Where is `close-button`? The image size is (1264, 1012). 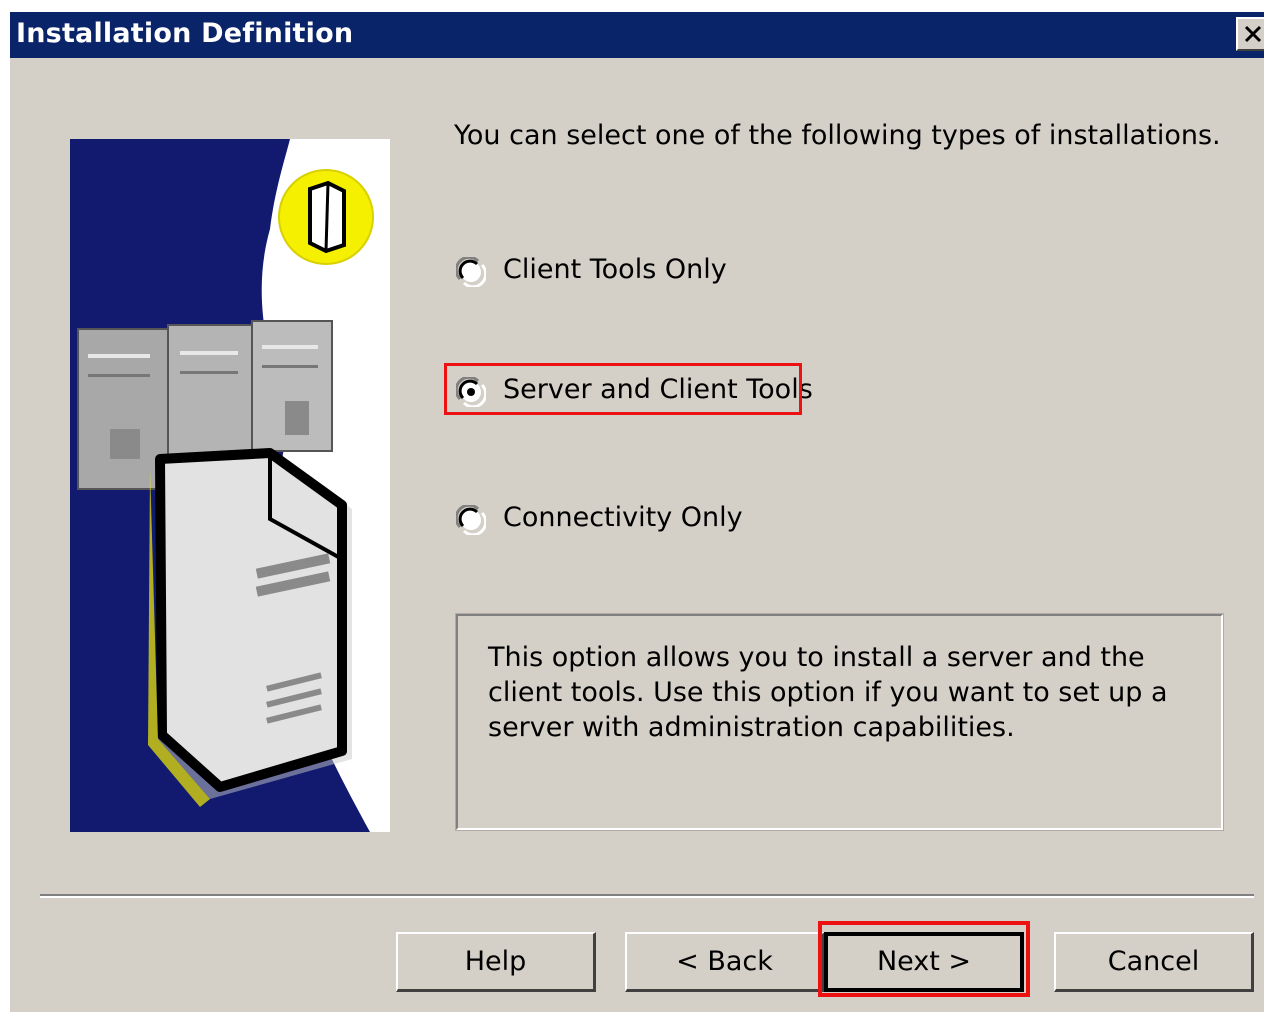 close-button is located at coordinates (1250, 34).